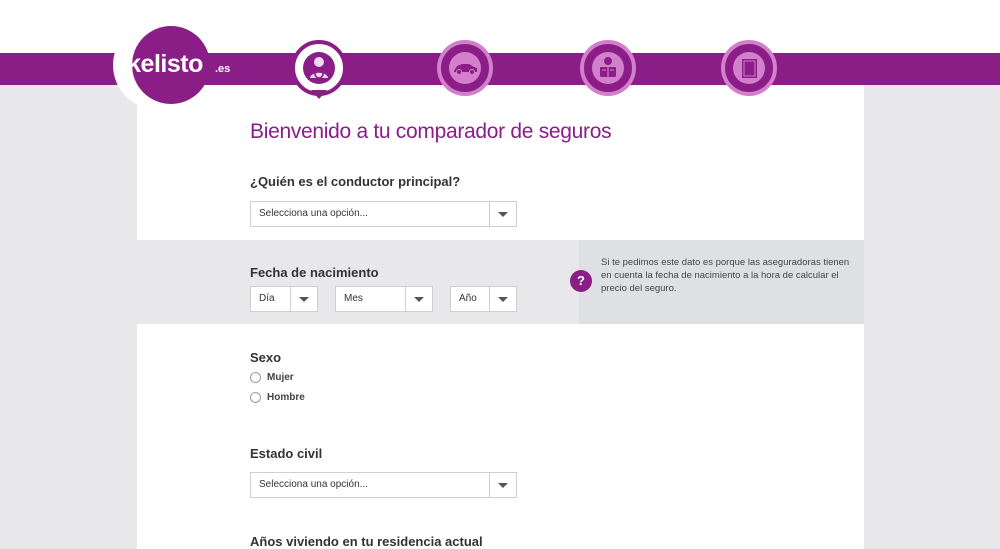 This screenshot has width=1000, height=549. Describe the element at coordinates (431, 131) in the screenshot. I see `page-title: Bienvenido a tu comparador de seguros` at that location.